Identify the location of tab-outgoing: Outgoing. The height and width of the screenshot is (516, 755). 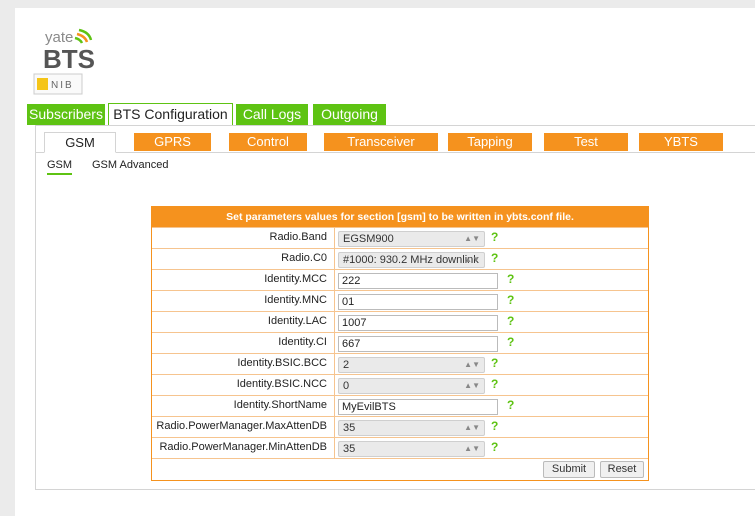
(349, 114).